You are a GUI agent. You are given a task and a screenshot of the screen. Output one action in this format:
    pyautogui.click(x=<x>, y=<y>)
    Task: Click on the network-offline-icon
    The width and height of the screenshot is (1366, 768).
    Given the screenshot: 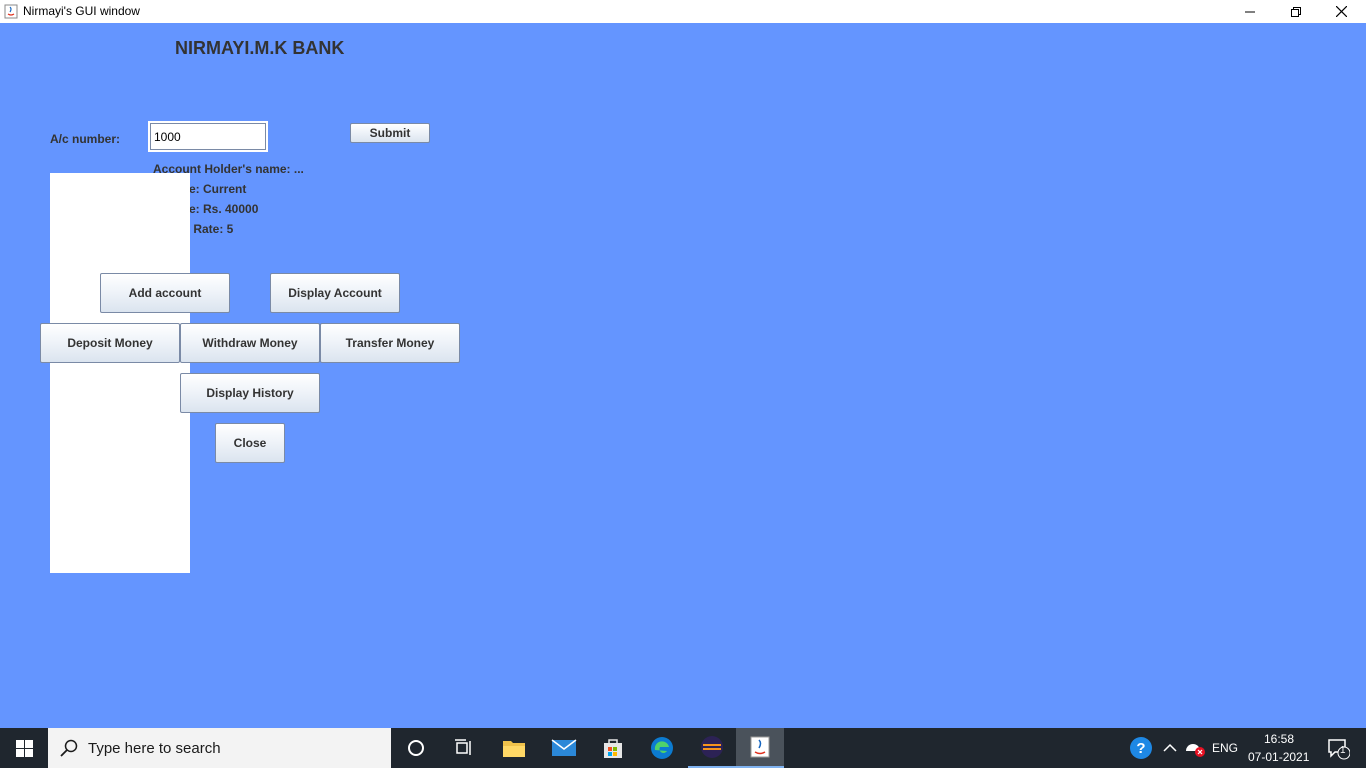 What is the action you would take?
    pyautogui.click(x=1195, y=750)
    